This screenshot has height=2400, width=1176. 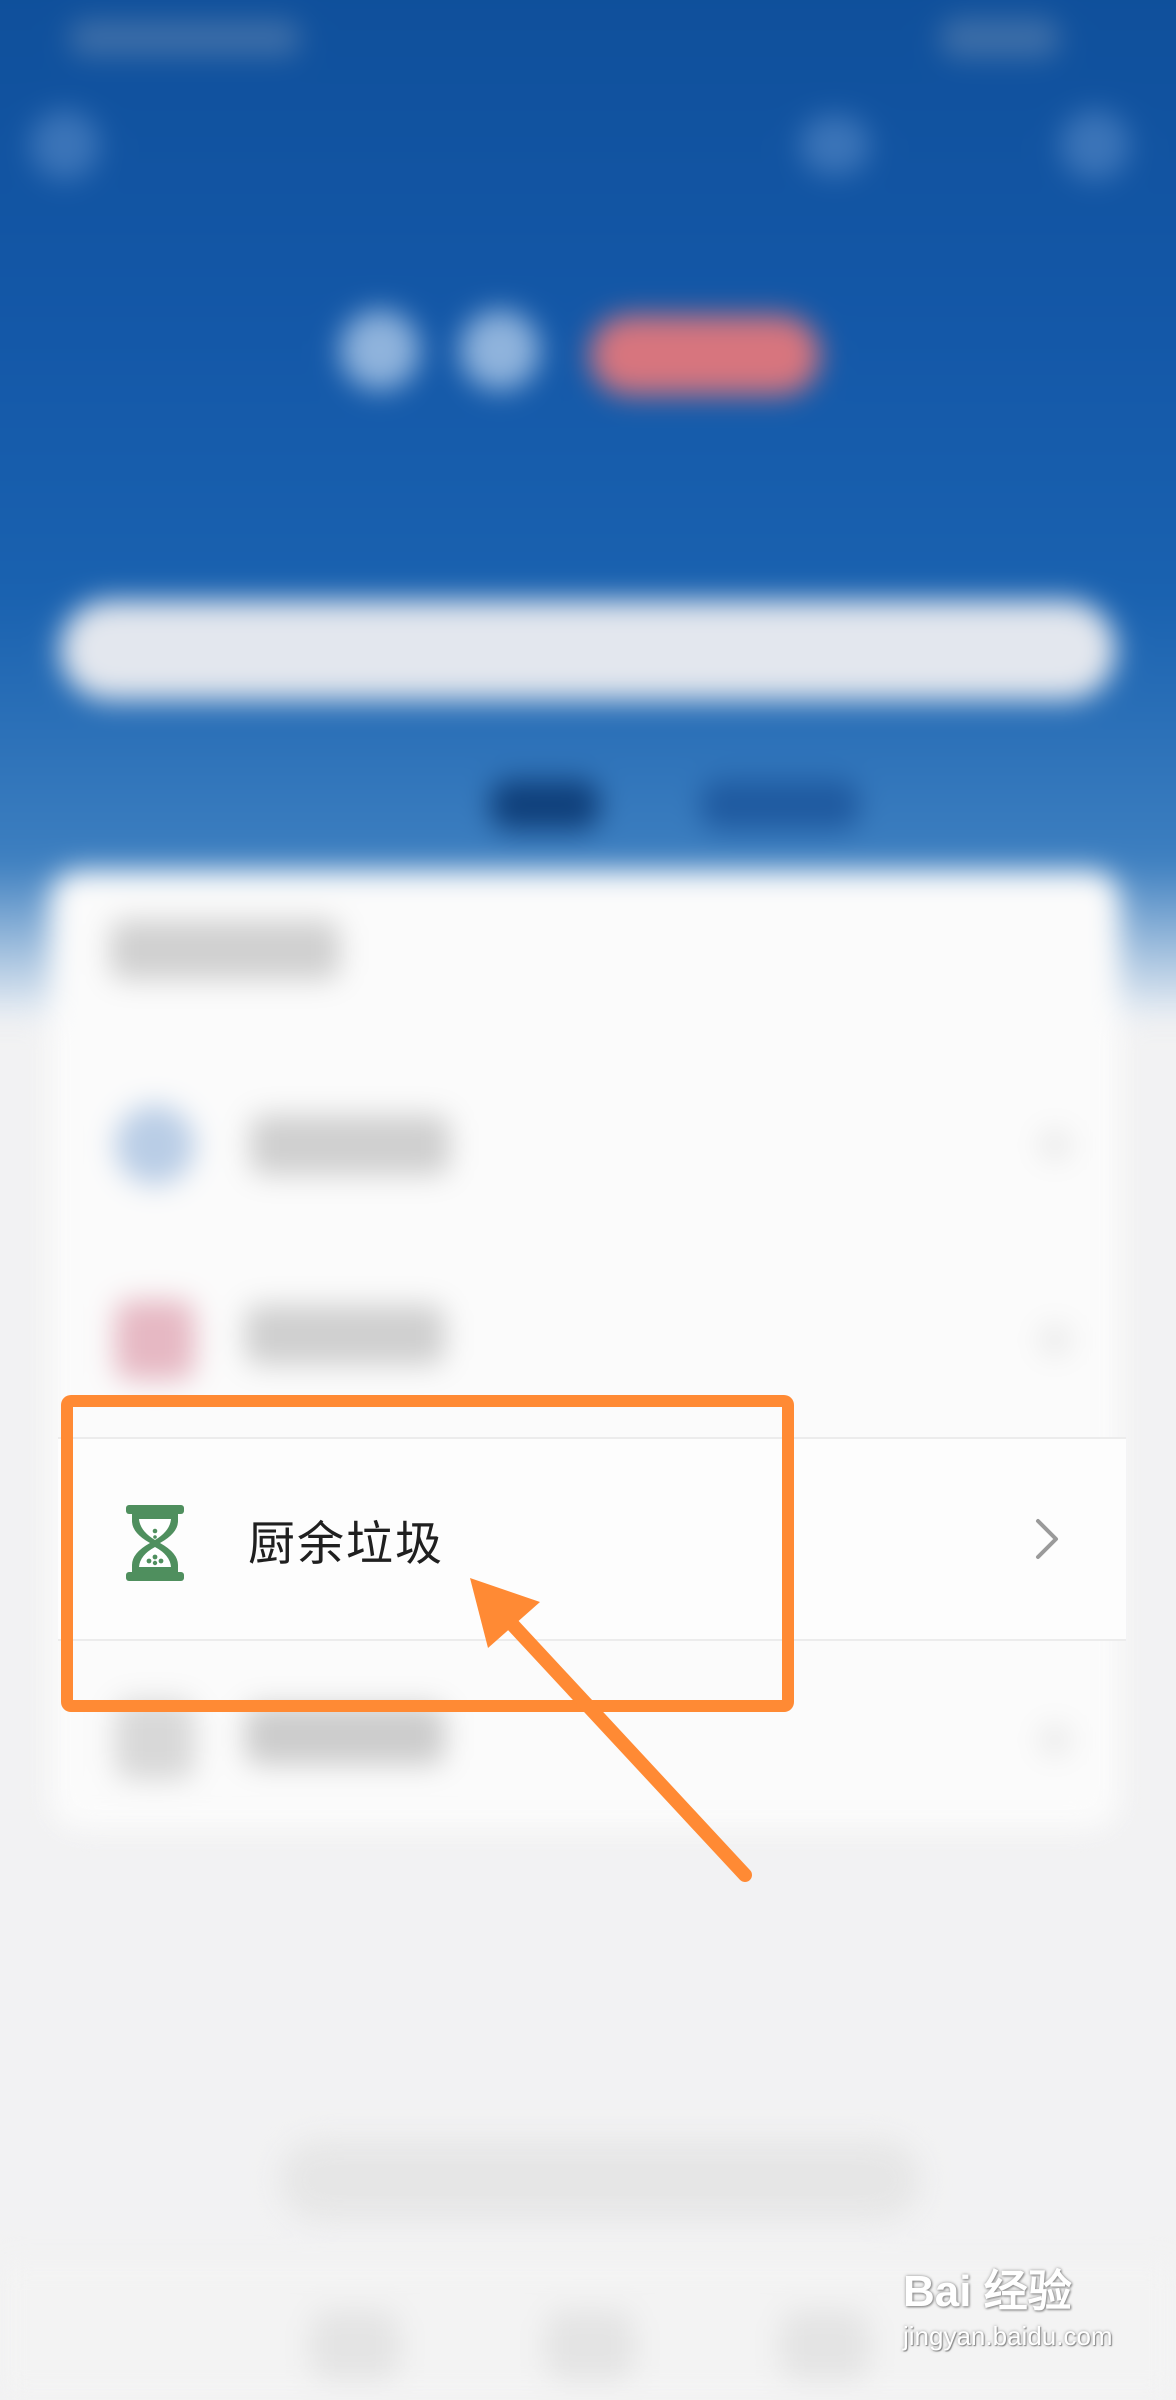 I want to click on row2-chevron-icon, so click(x=1055, y=1340).